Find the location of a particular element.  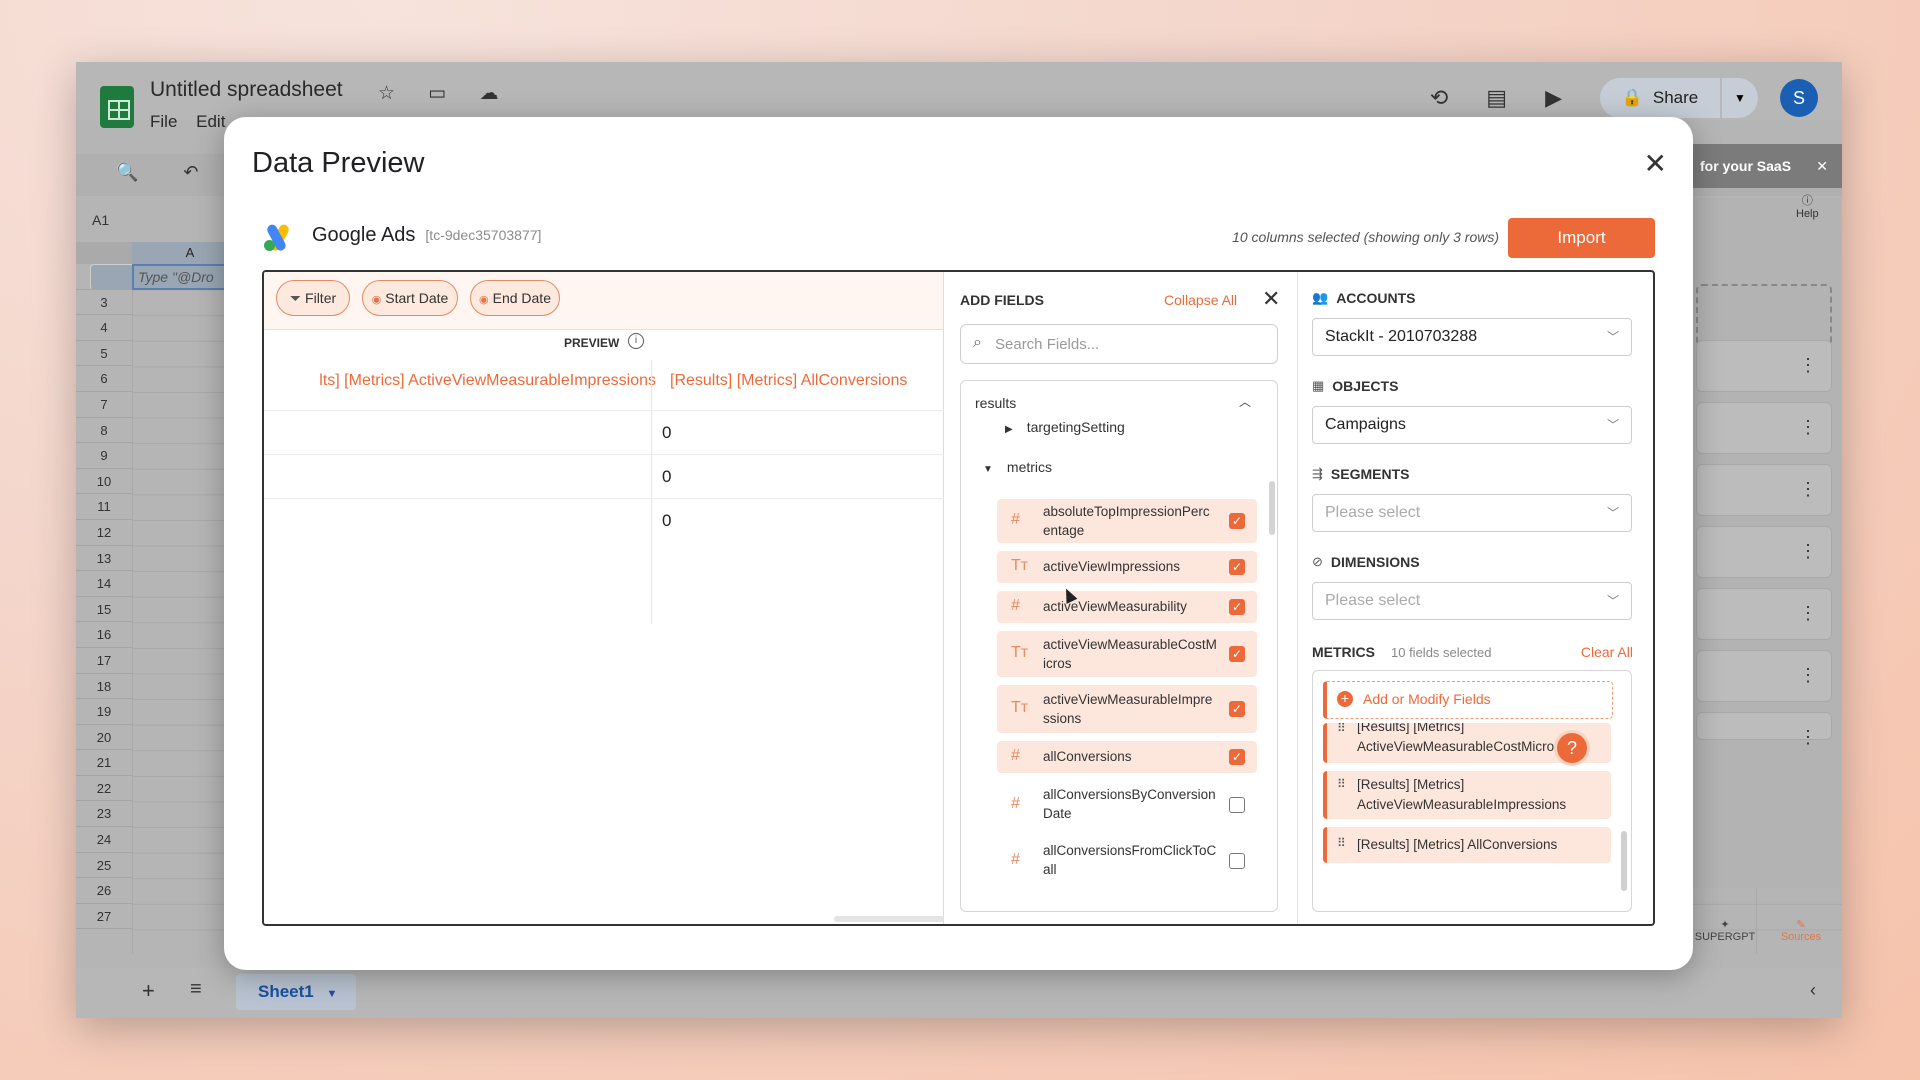

tree-node-metrics: ▼ metrics is located at coordinates (1017, 467).